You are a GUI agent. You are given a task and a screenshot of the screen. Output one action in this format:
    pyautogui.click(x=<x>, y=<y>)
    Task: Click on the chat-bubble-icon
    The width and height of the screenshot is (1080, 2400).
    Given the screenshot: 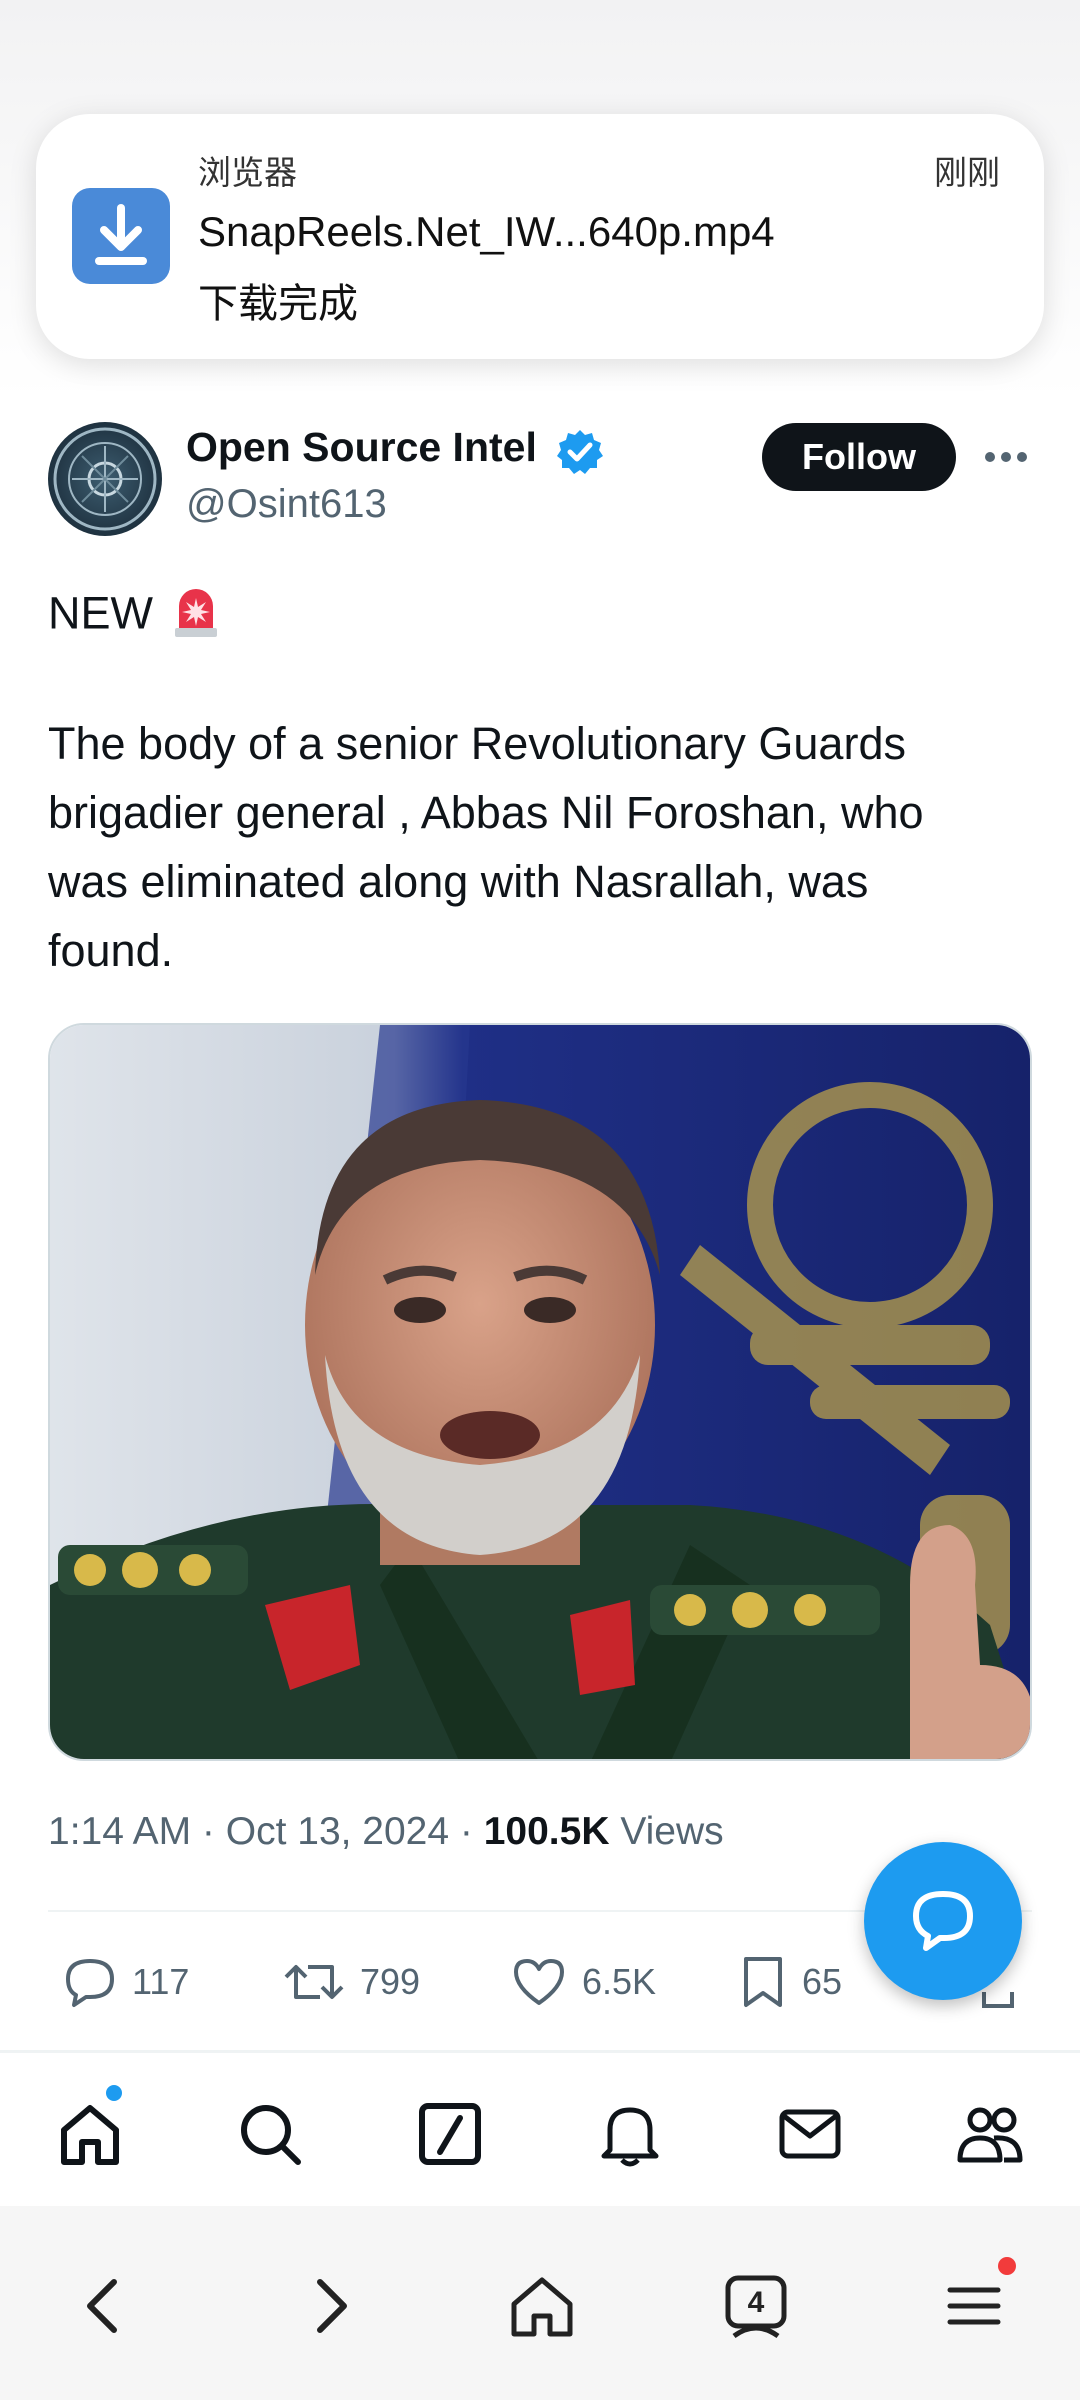 What is the action you would take?
    pyautogui.click(x=943, y=1921)
    